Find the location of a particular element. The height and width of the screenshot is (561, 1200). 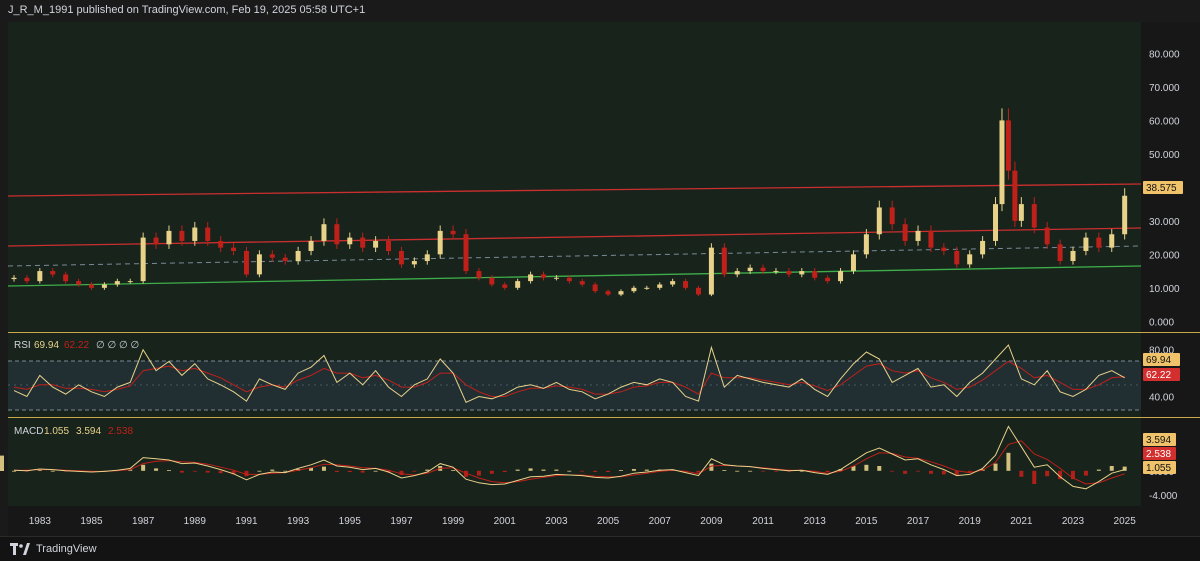

time-axis-tick: 1985 is located at coordinates (91, 521).